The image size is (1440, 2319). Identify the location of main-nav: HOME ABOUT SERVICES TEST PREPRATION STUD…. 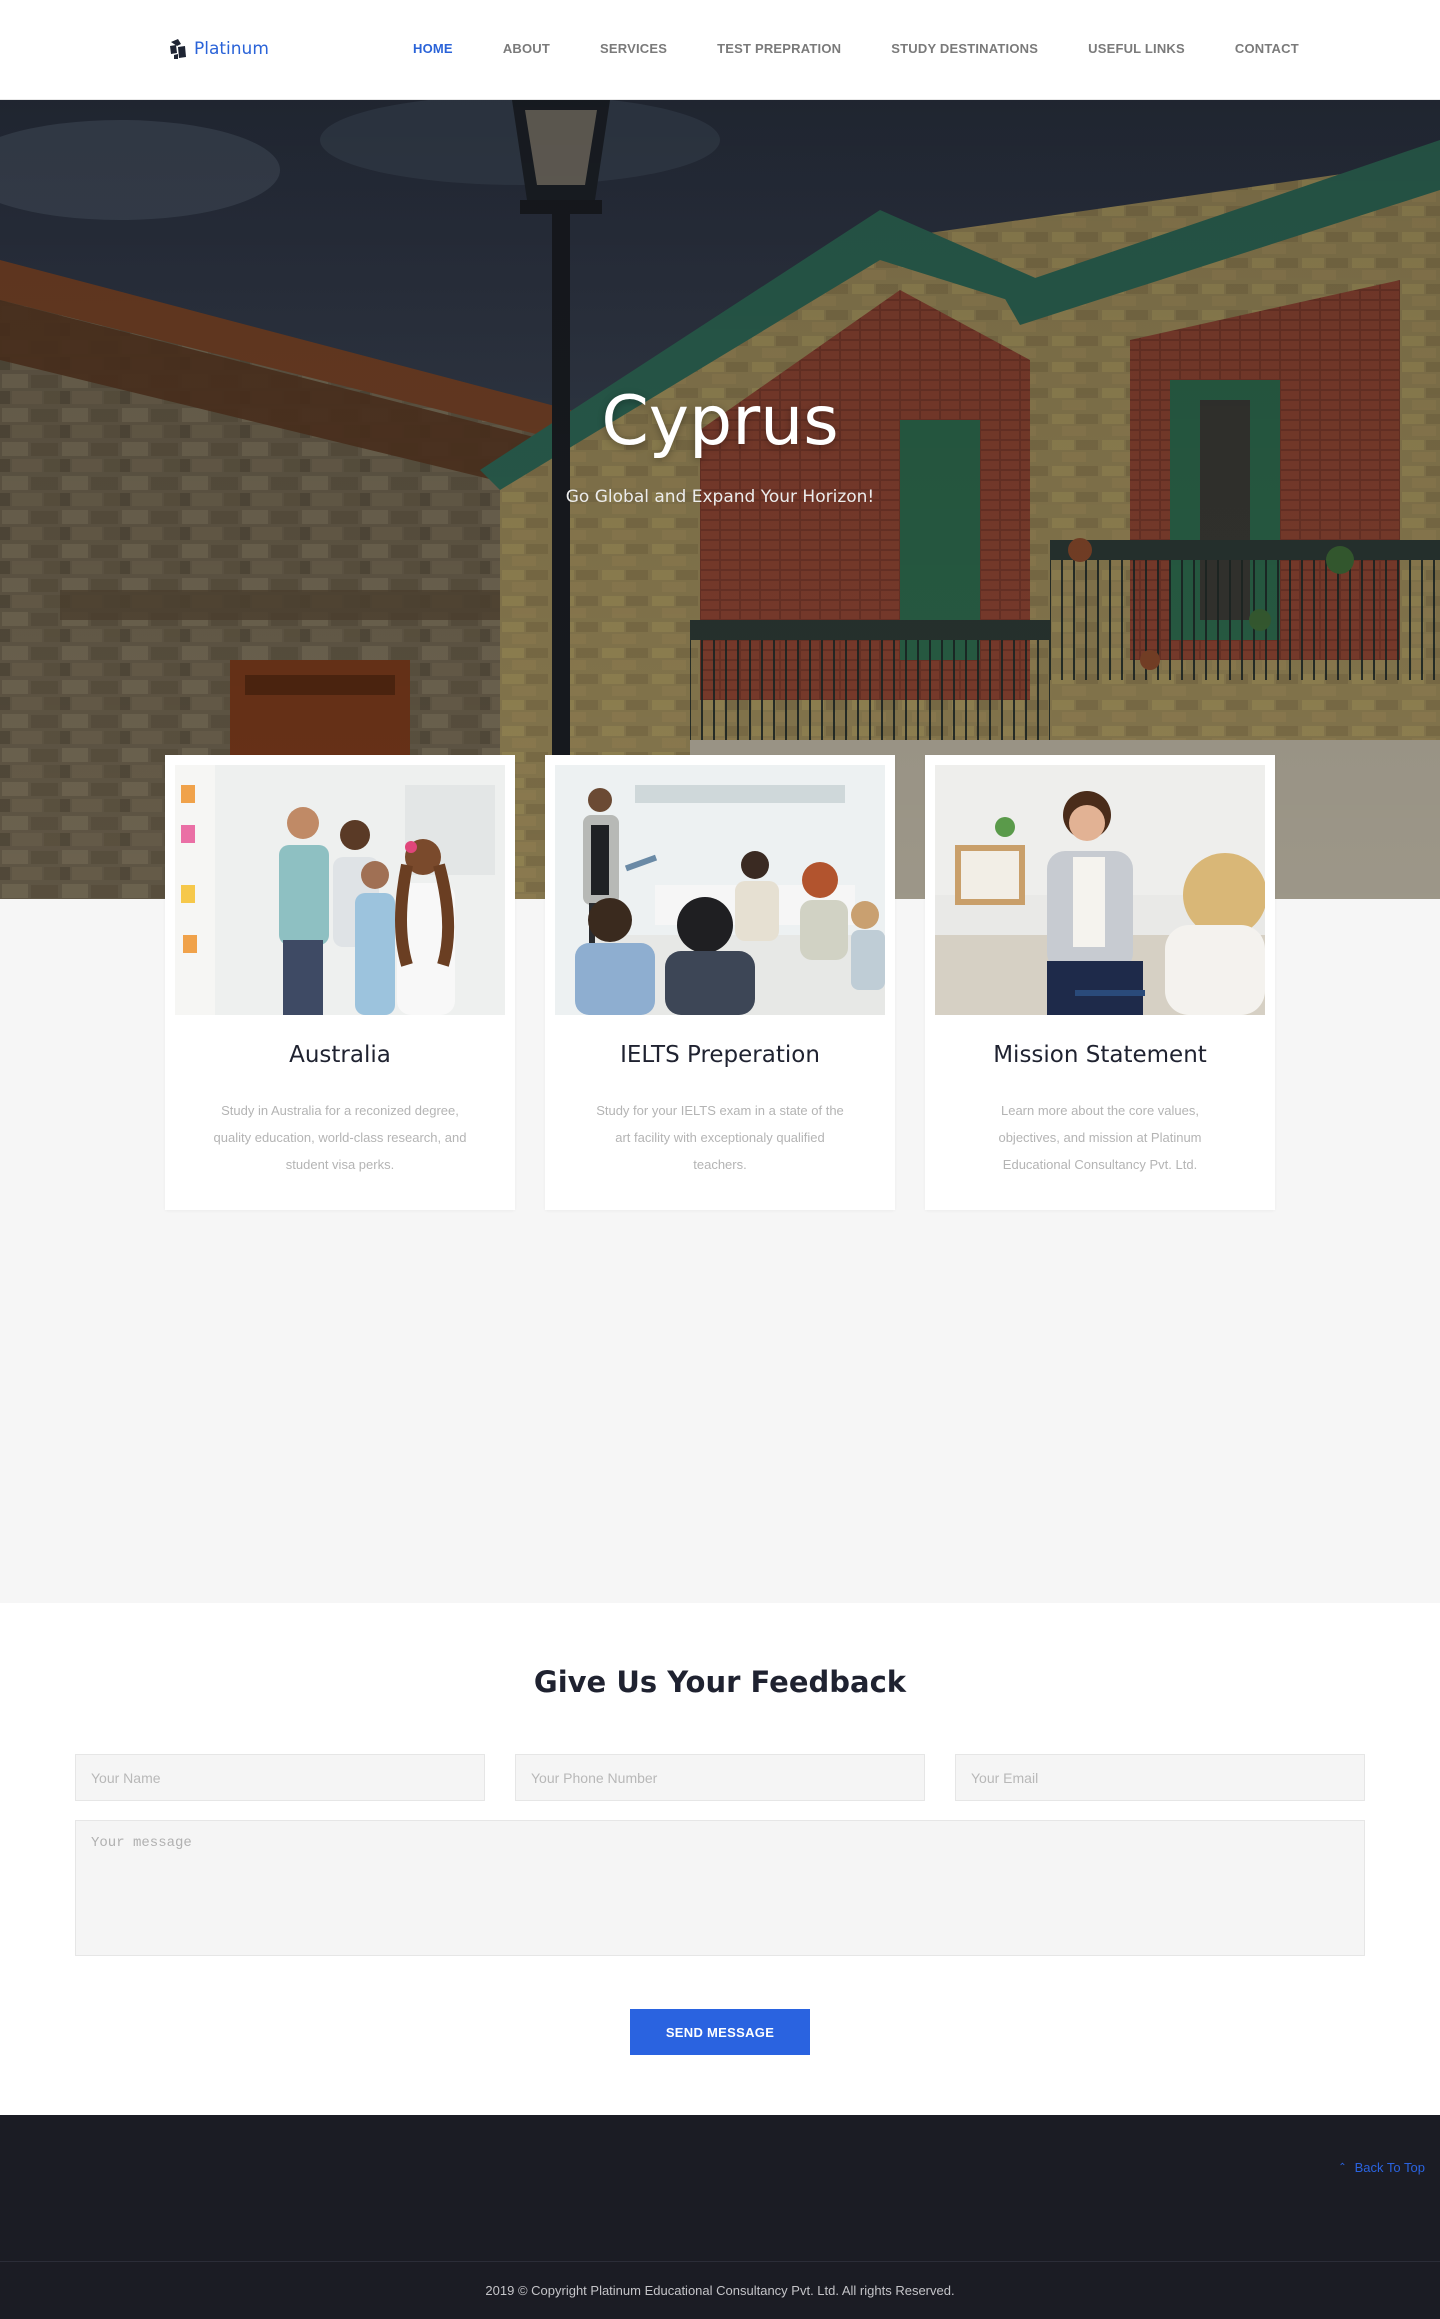
(856, 48).